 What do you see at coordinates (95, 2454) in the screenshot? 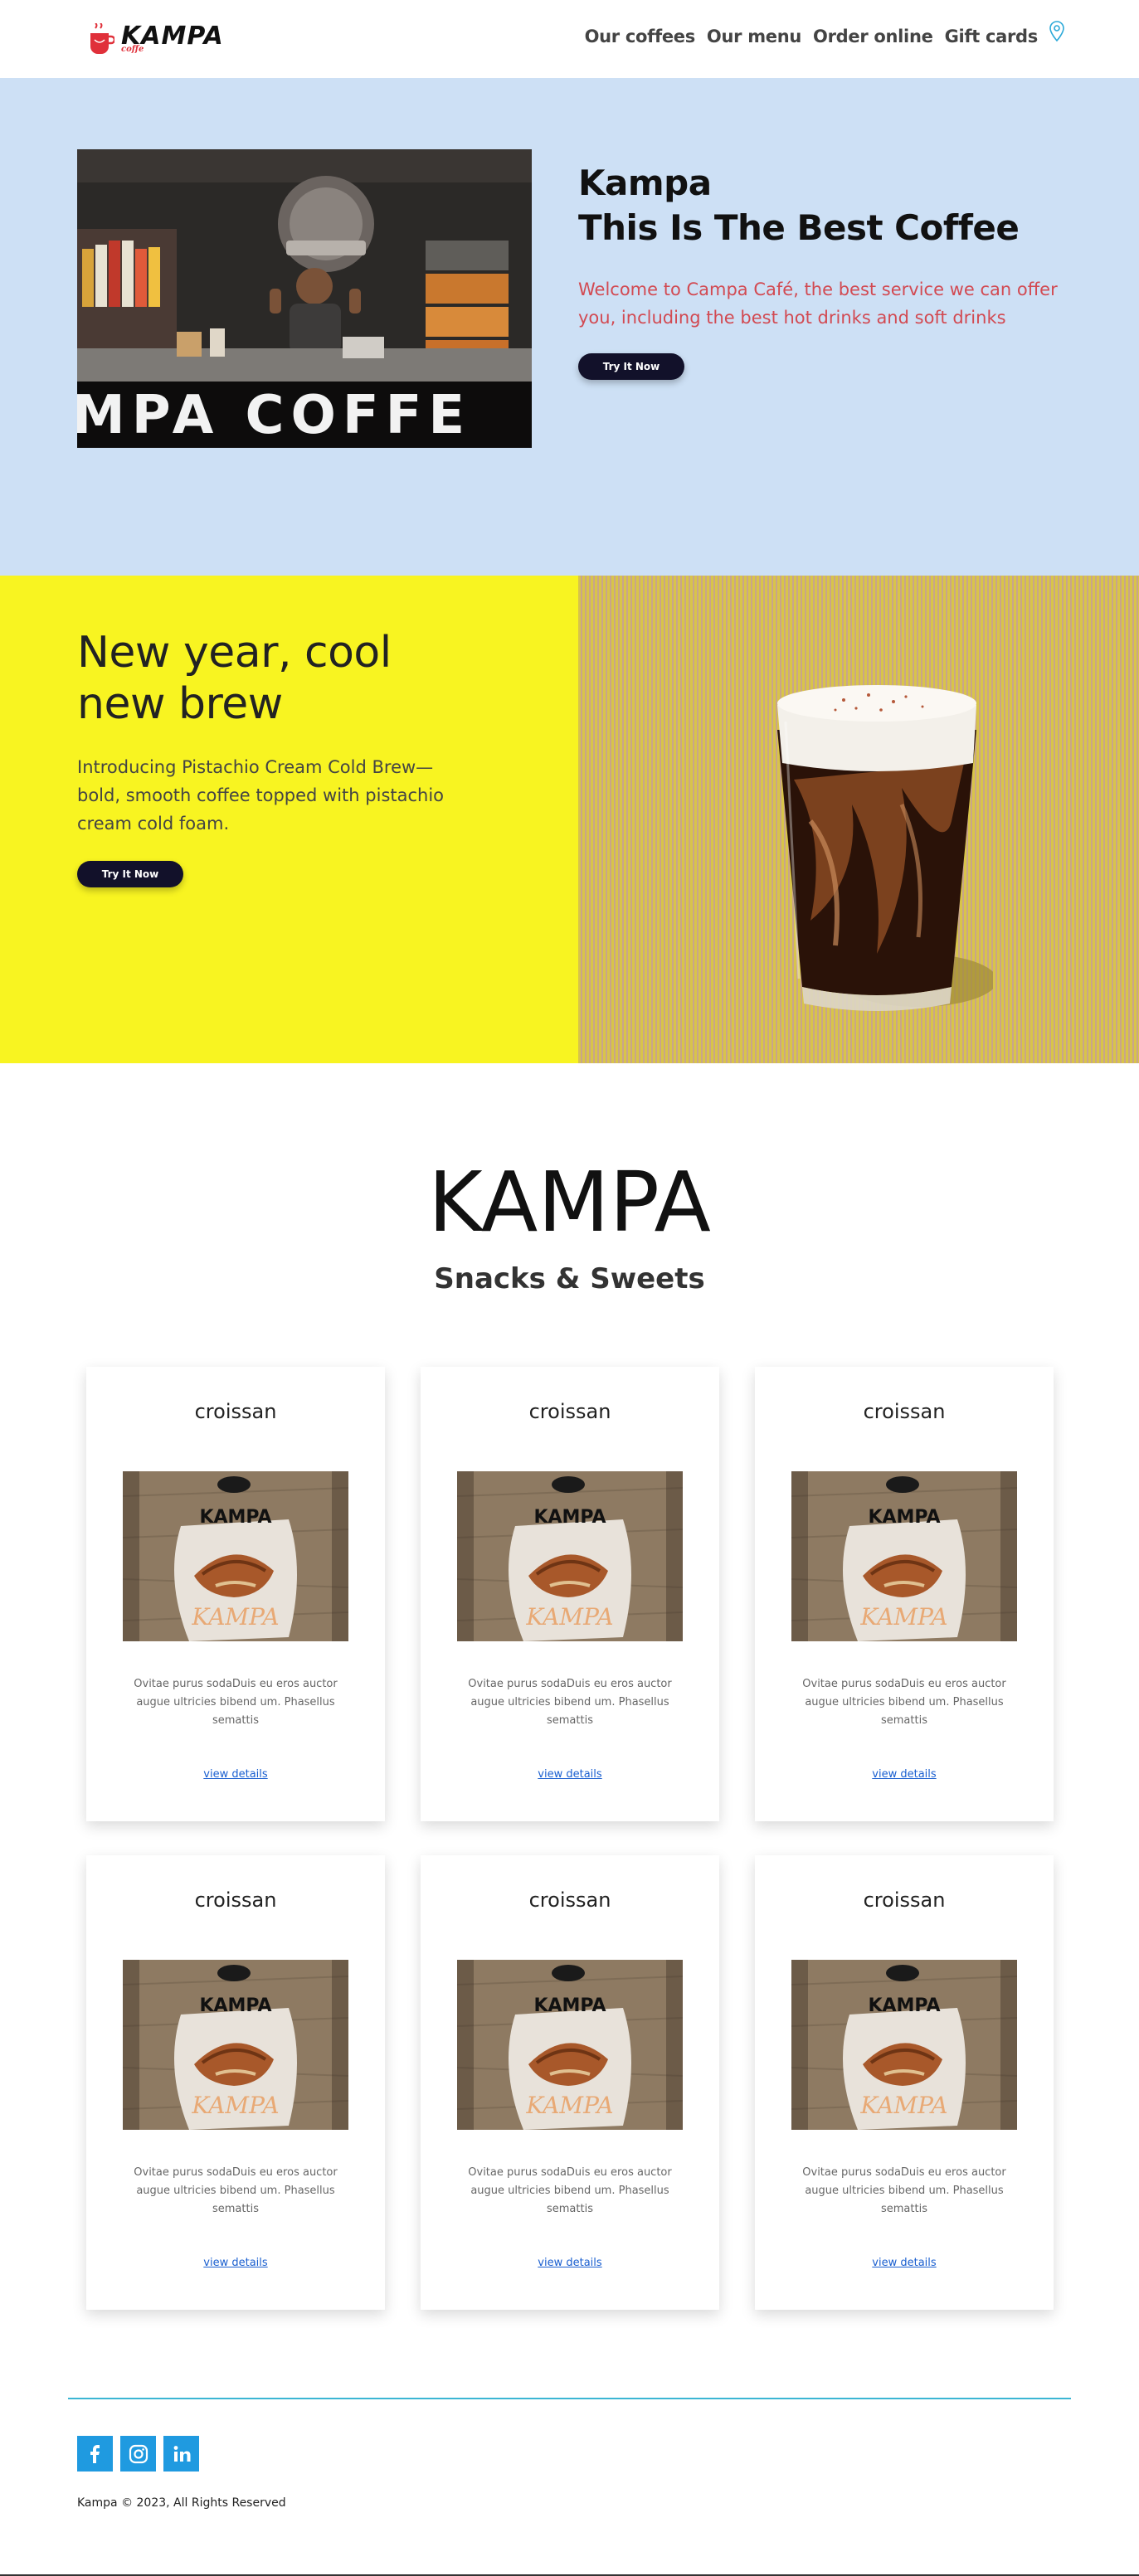
I see `facebook-icon` at bounding box center [95, 2454].